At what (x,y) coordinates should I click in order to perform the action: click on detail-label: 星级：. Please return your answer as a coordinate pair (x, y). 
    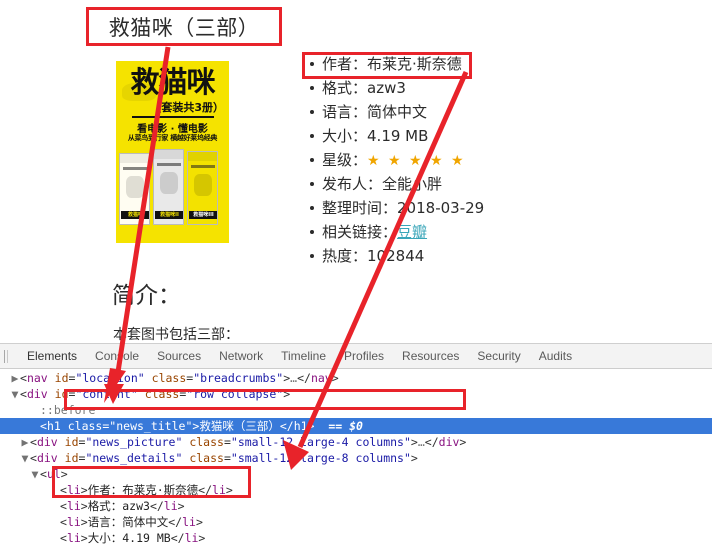
    Looking at the image, I should click on (345, 160).